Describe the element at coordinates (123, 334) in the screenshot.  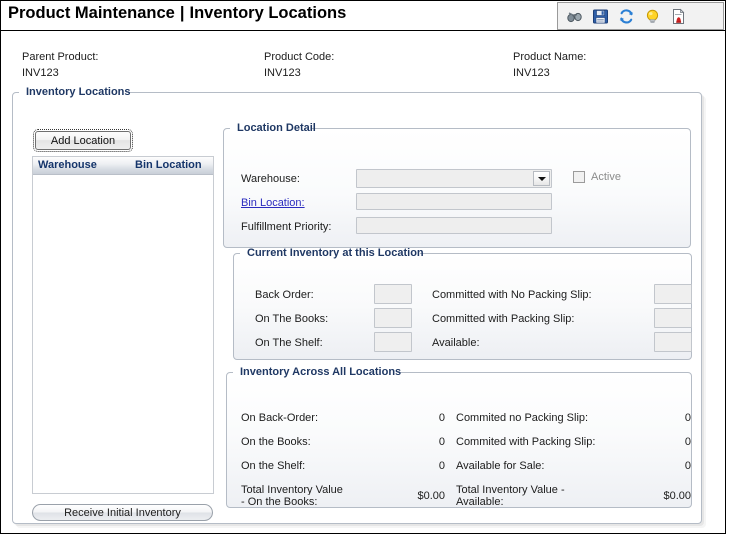
I see `location-list-body` at that location.